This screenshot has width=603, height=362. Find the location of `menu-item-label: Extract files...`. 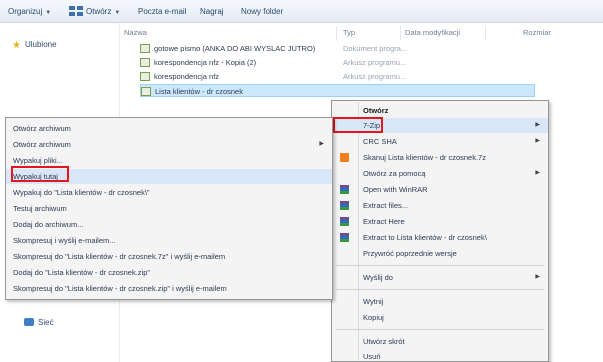

menu-item-label: Extract files... is located at coordinates (386, 205).